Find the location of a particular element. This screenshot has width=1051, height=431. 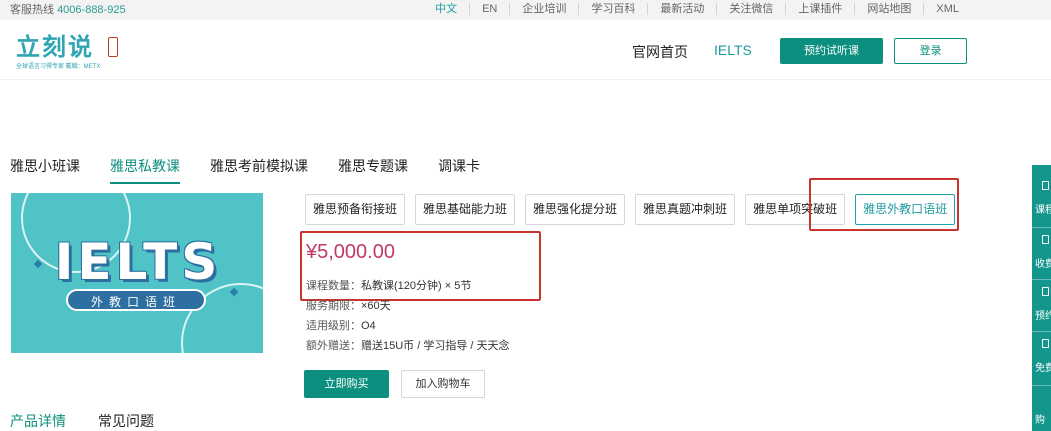

logo-subtitle: 全球语言习得专家 戴翰：METX is located at coordinates (58, 67).